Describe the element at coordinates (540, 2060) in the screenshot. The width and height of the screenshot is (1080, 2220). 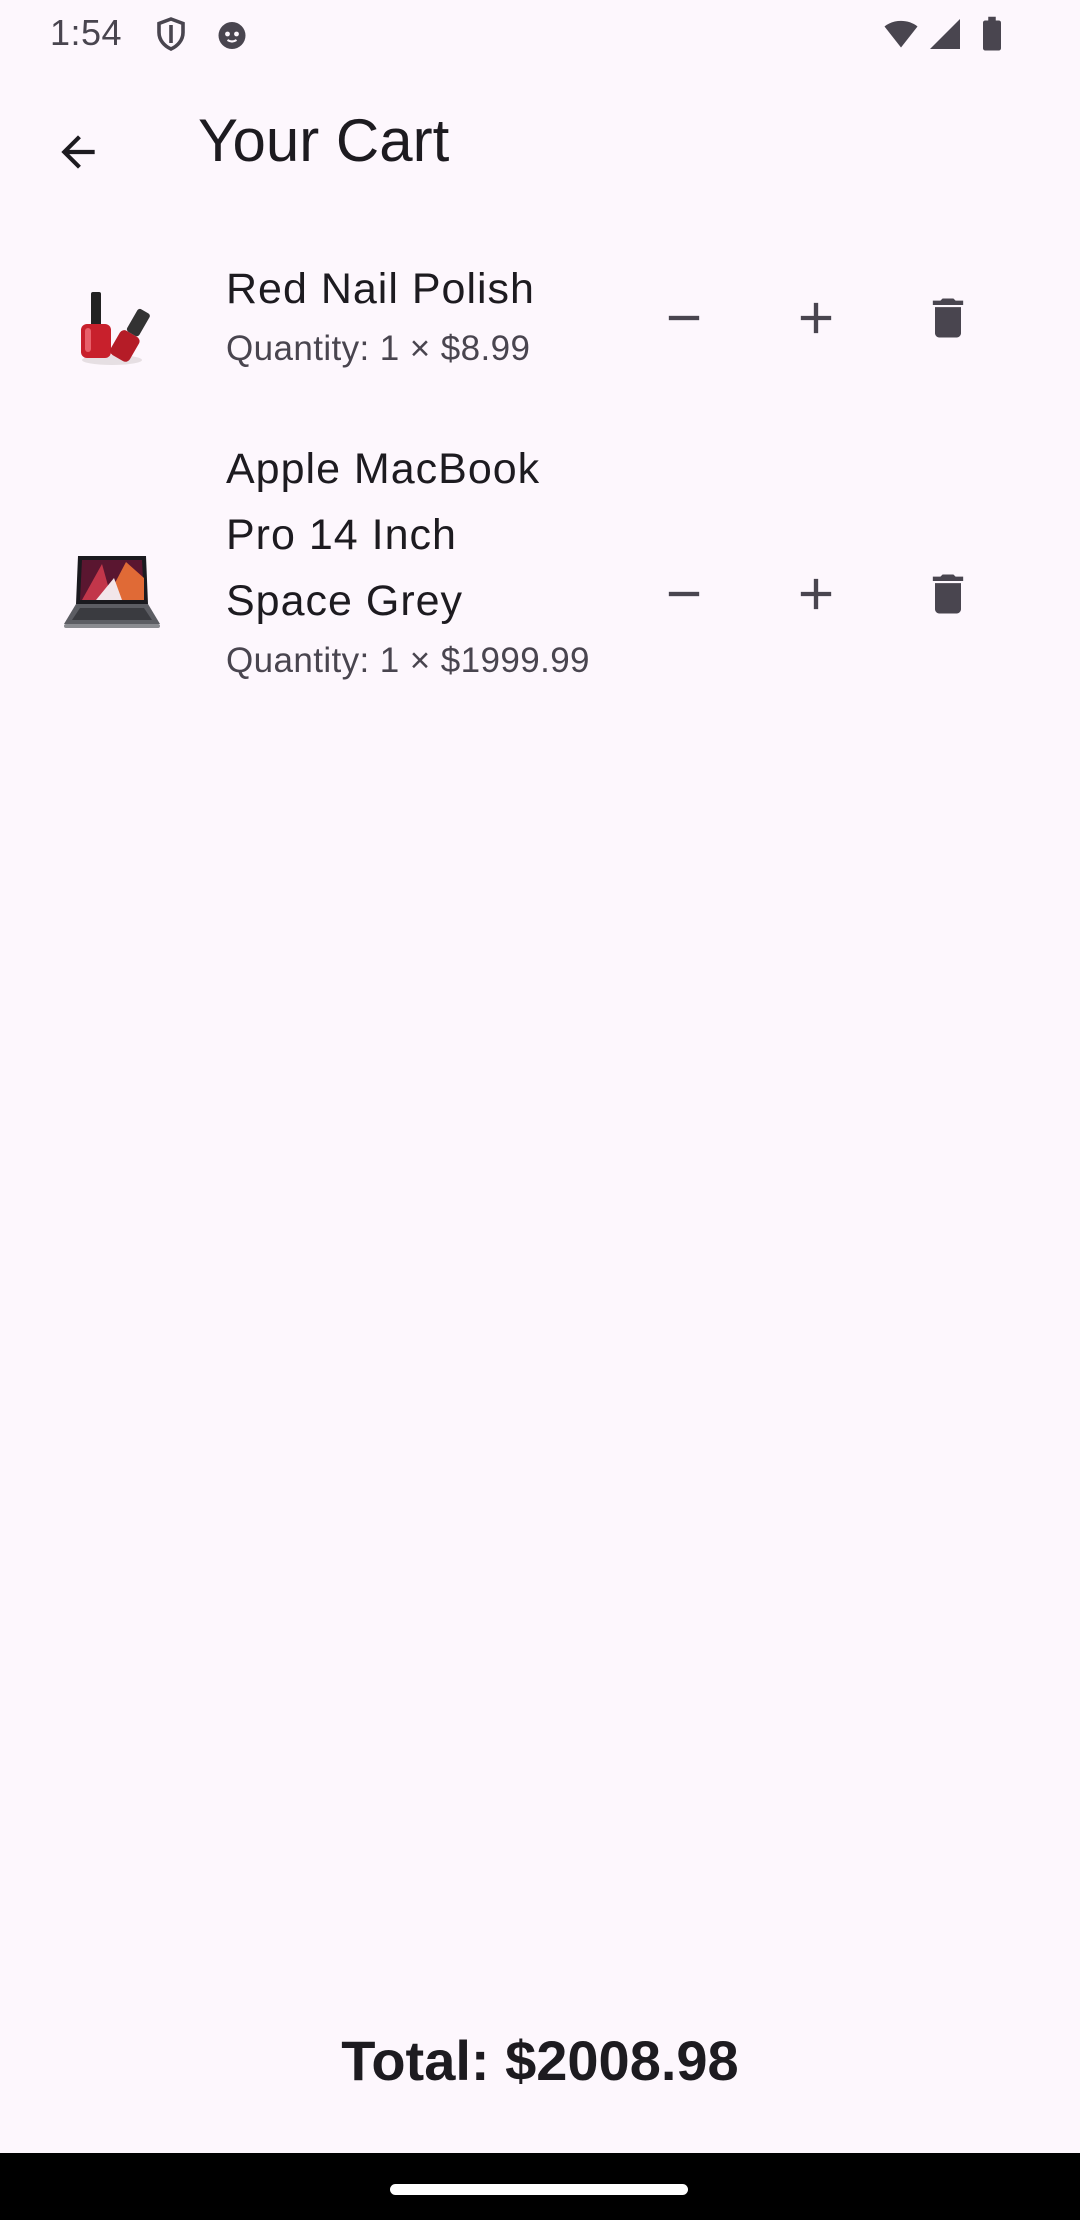
I see `cart-total: Total: $2008.98` at that location.